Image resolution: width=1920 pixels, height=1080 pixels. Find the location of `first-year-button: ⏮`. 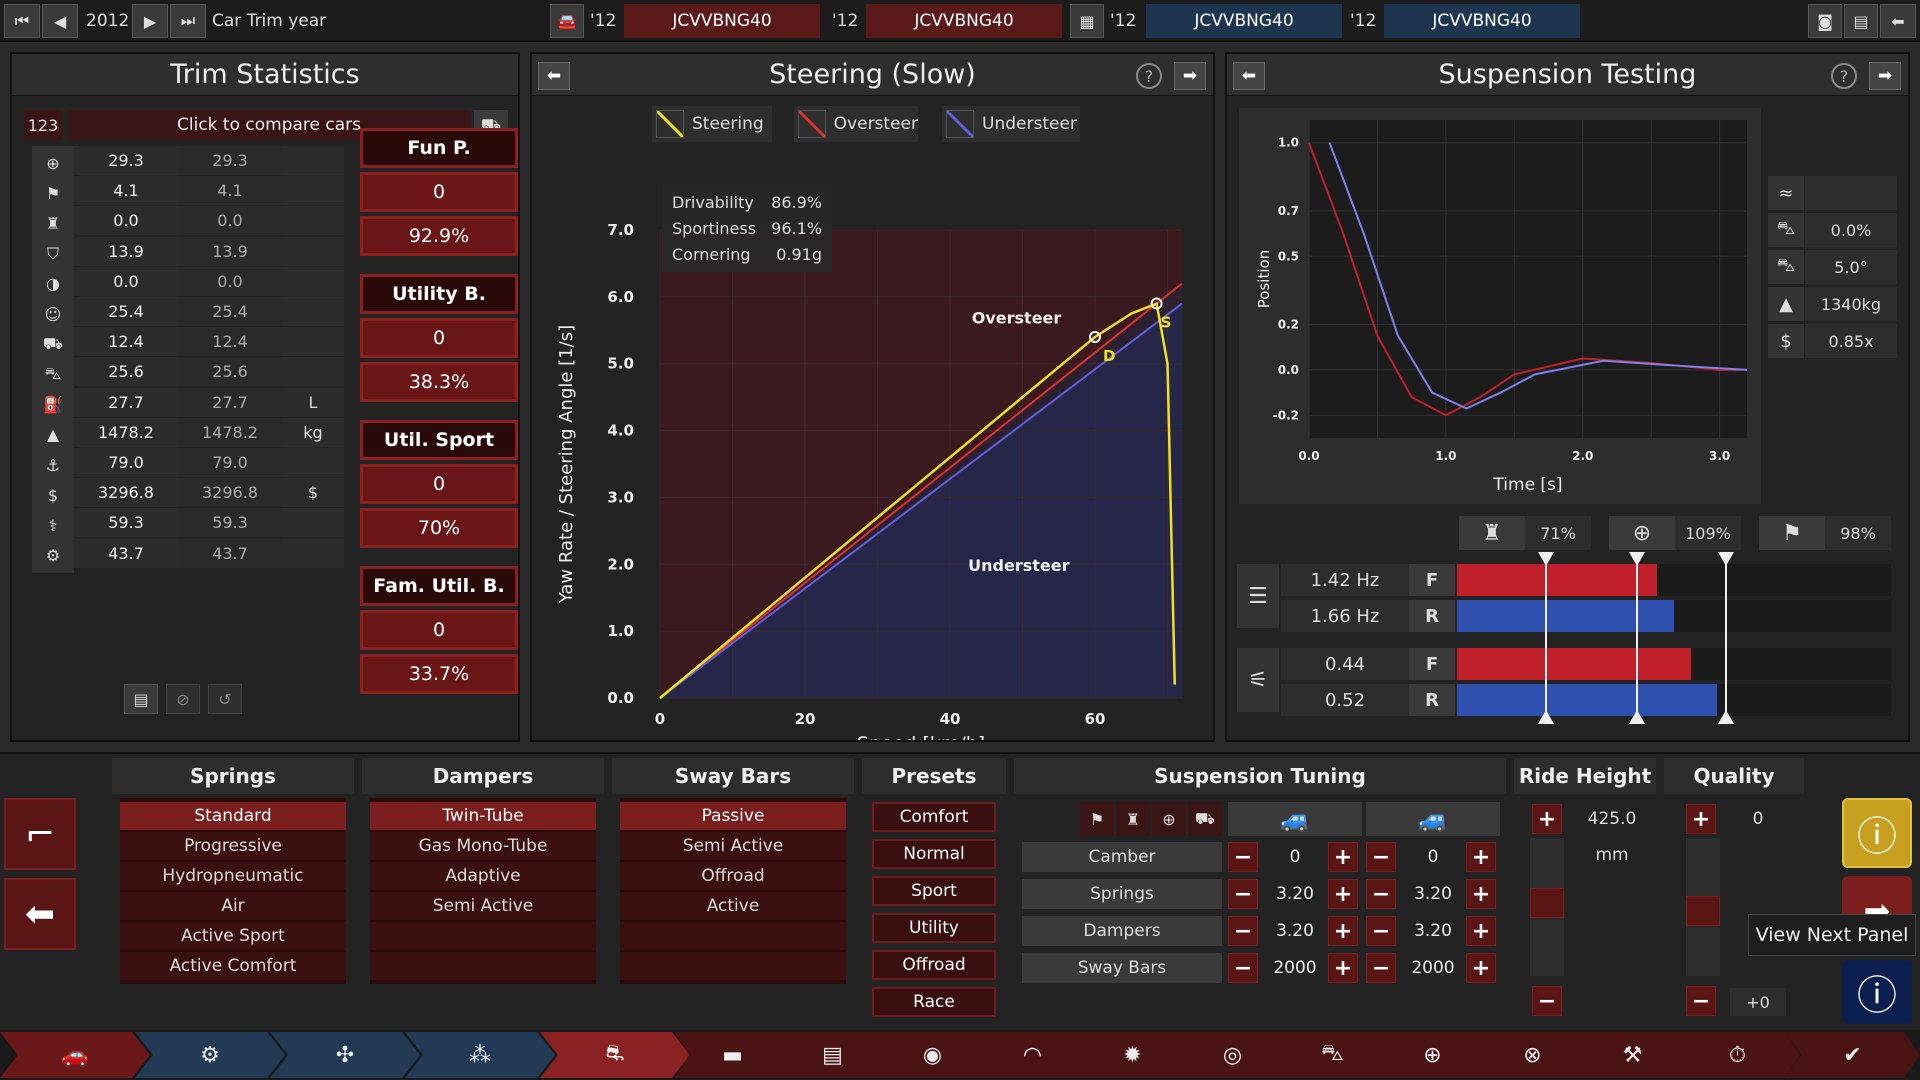

first-year-button: ⏮ is located at coordinates (22, 21).